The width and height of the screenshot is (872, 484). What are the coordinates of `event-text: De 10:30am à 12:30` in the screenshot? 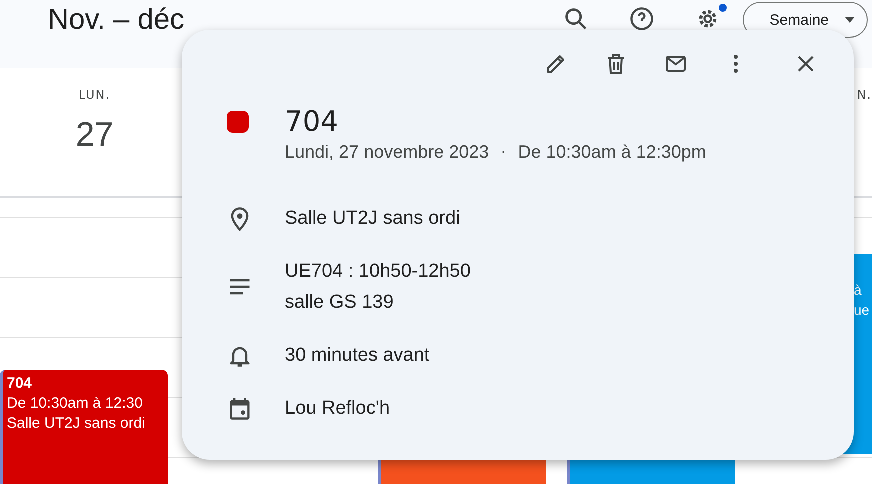 It's located at (75, 404).